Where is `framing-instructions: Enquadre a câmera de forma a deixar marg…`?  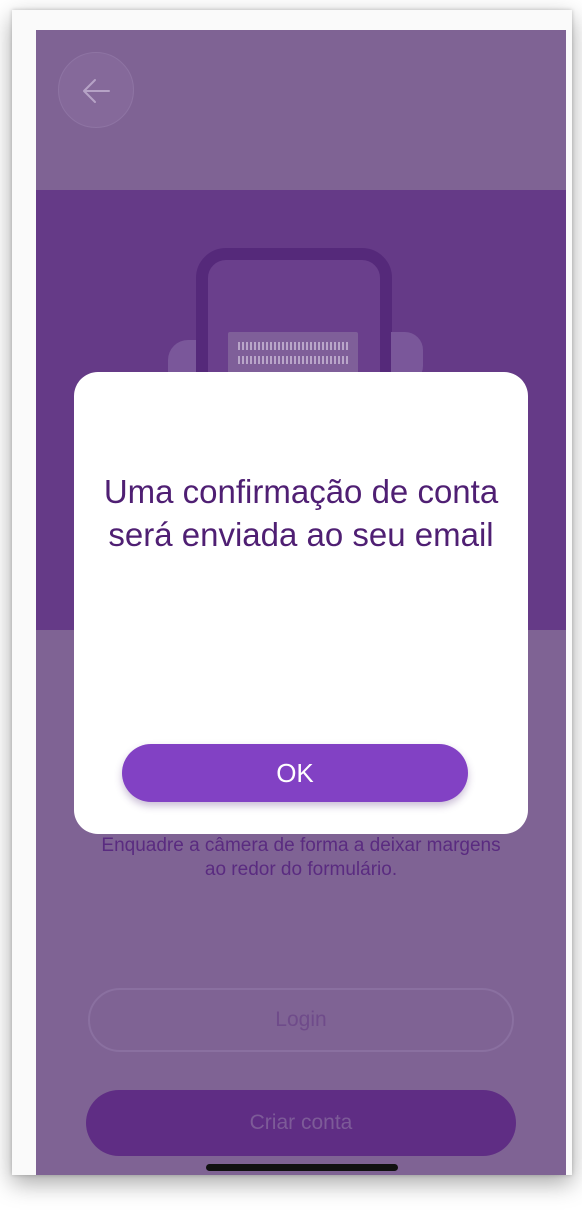
framing-instructions: Enquadre a câmera de forma a deixar marg… is located at coordinates (301, 858).